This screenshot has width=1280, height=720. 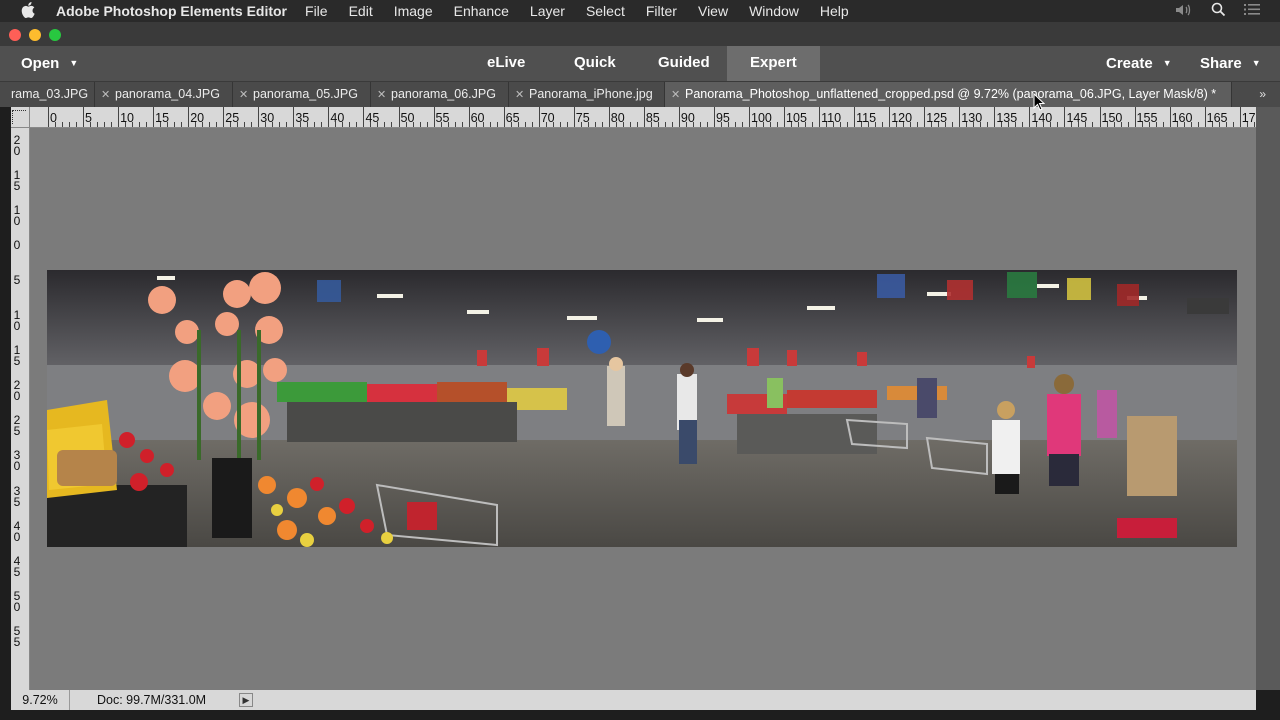 I want to click on search-icon, so click(x=1218, y=11).